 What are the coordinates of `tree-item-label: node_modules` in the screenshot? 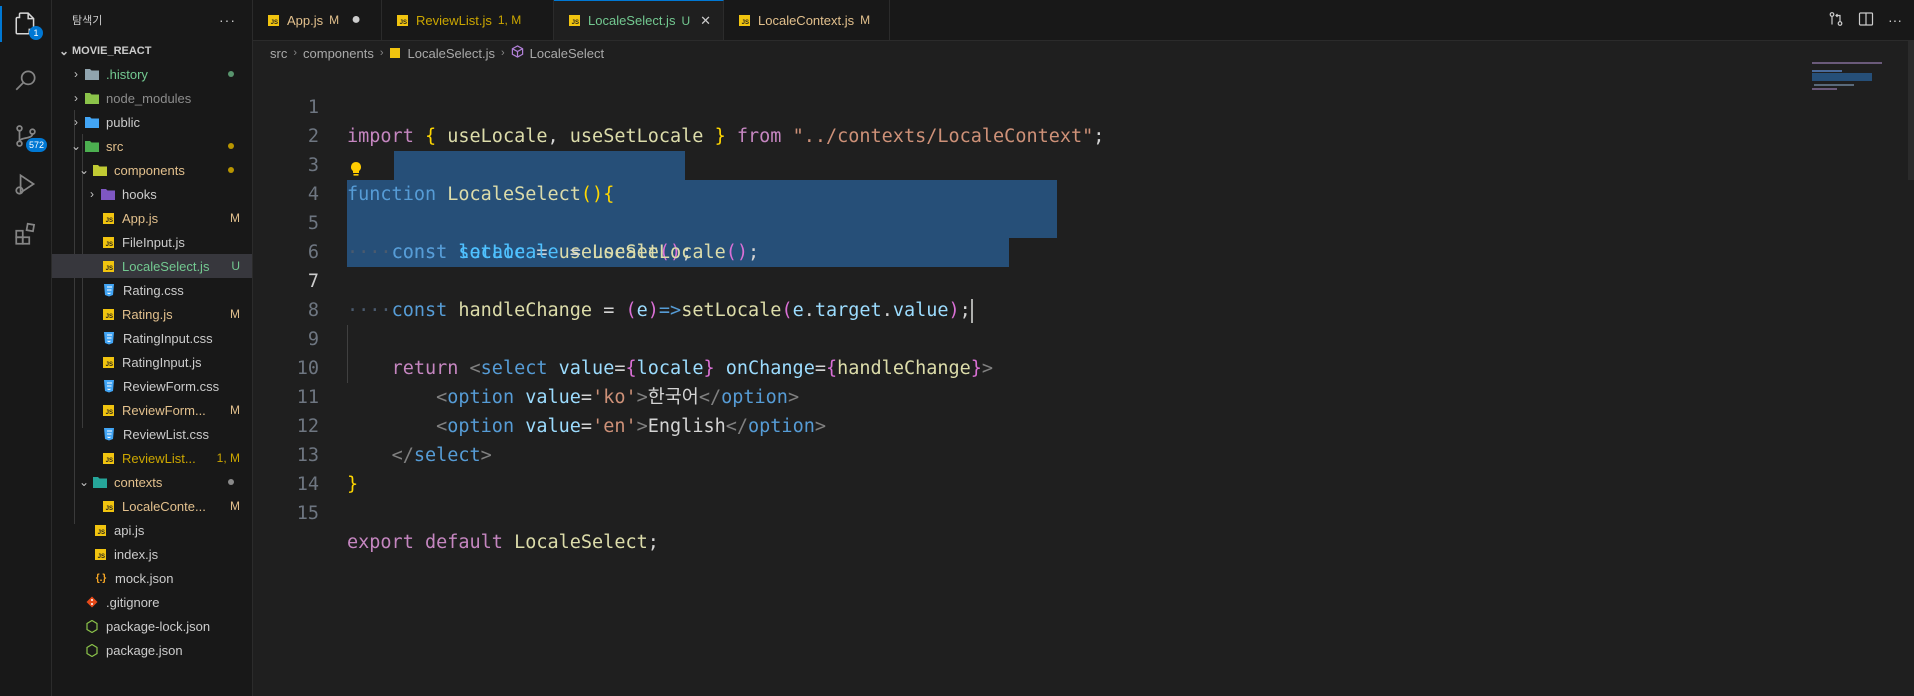 It's located at (149, 98).